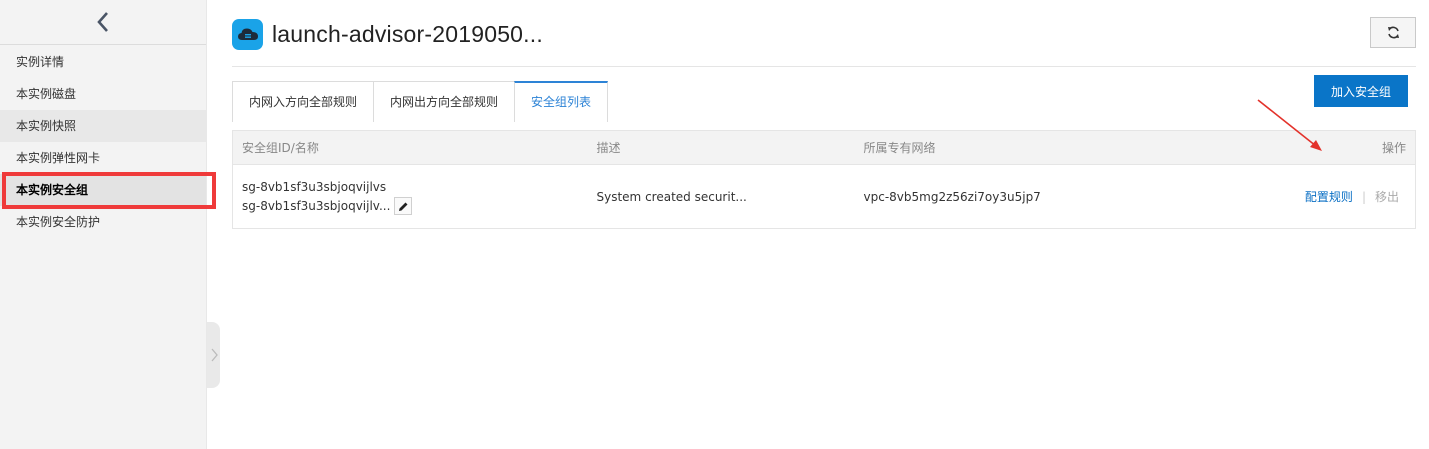 The width and height of the screenshot is (1429, 449). I want to click on tabs-row: 内网入方向全部规则 内网出方向全部规则 安全组列表 加入安全组, so click(824, 112).